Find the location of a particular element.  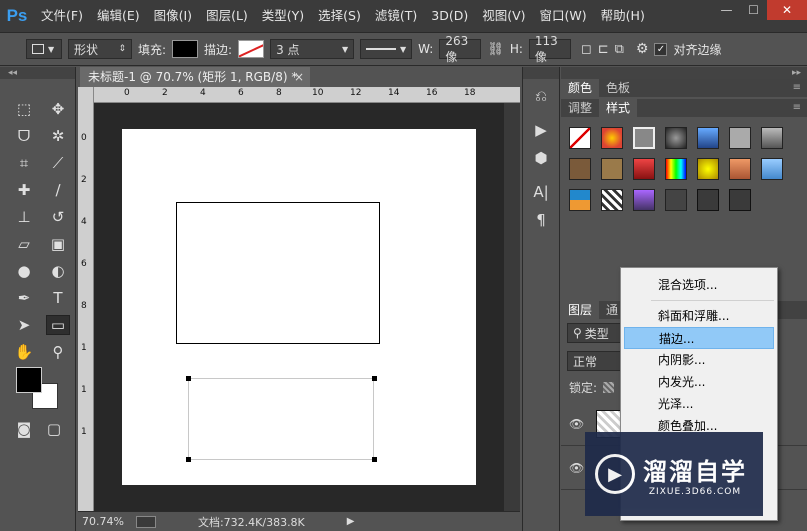

quick-mask-icon: ◙ is located at coordinates (24, 429).